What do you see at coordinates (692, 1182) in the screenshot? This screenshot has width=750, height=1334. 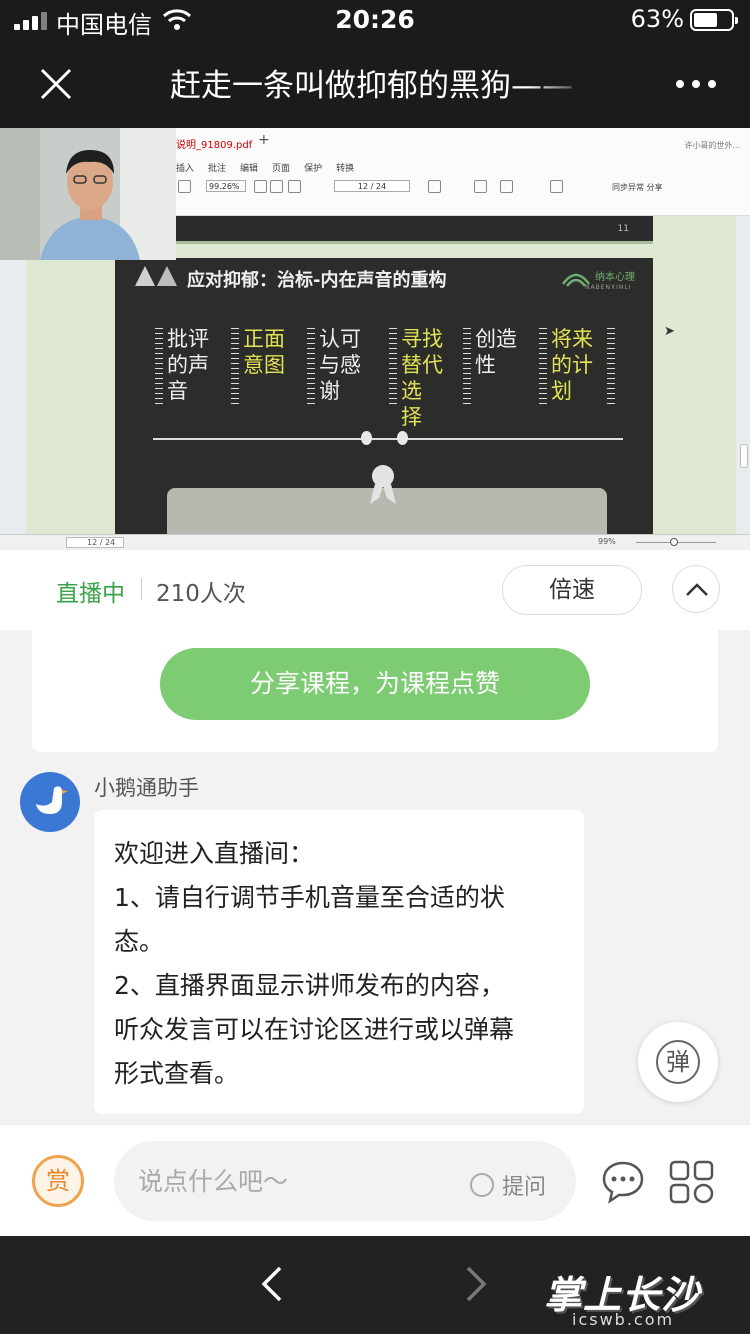 I see `grid-menu-icon` at bounding box center [692, 1182].